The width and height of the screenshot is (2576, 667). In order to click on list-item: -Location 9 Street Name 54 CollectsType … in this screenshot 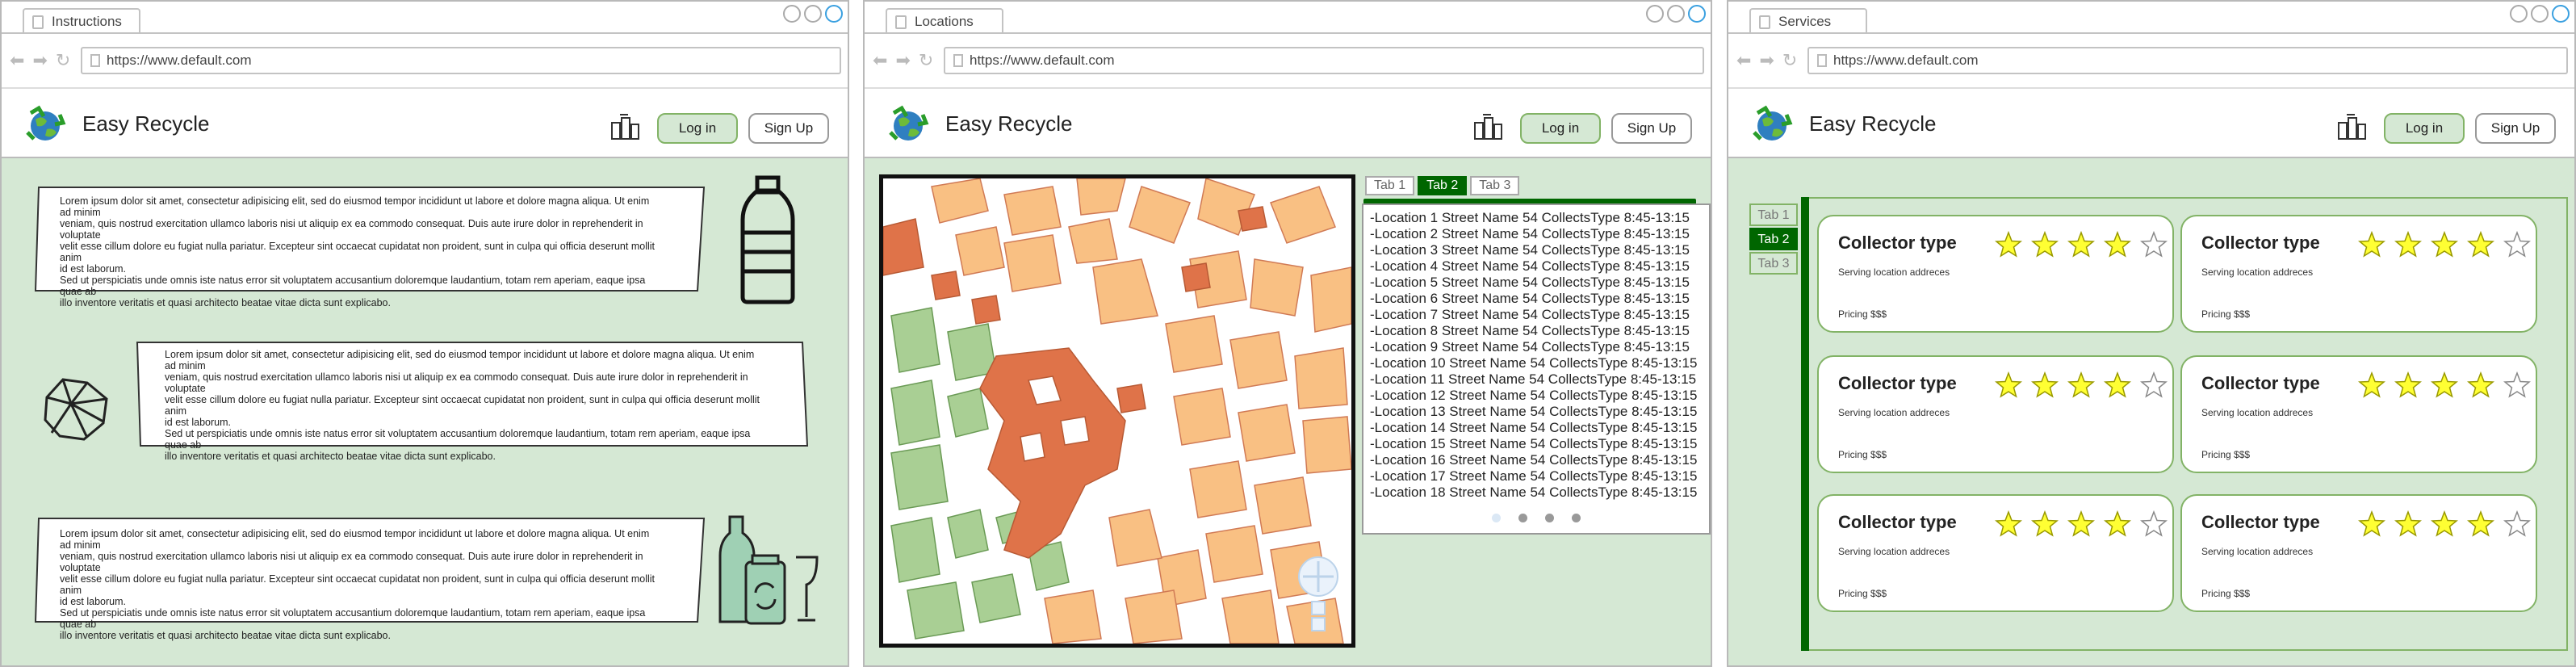, I will do `click(1536, 347)`.